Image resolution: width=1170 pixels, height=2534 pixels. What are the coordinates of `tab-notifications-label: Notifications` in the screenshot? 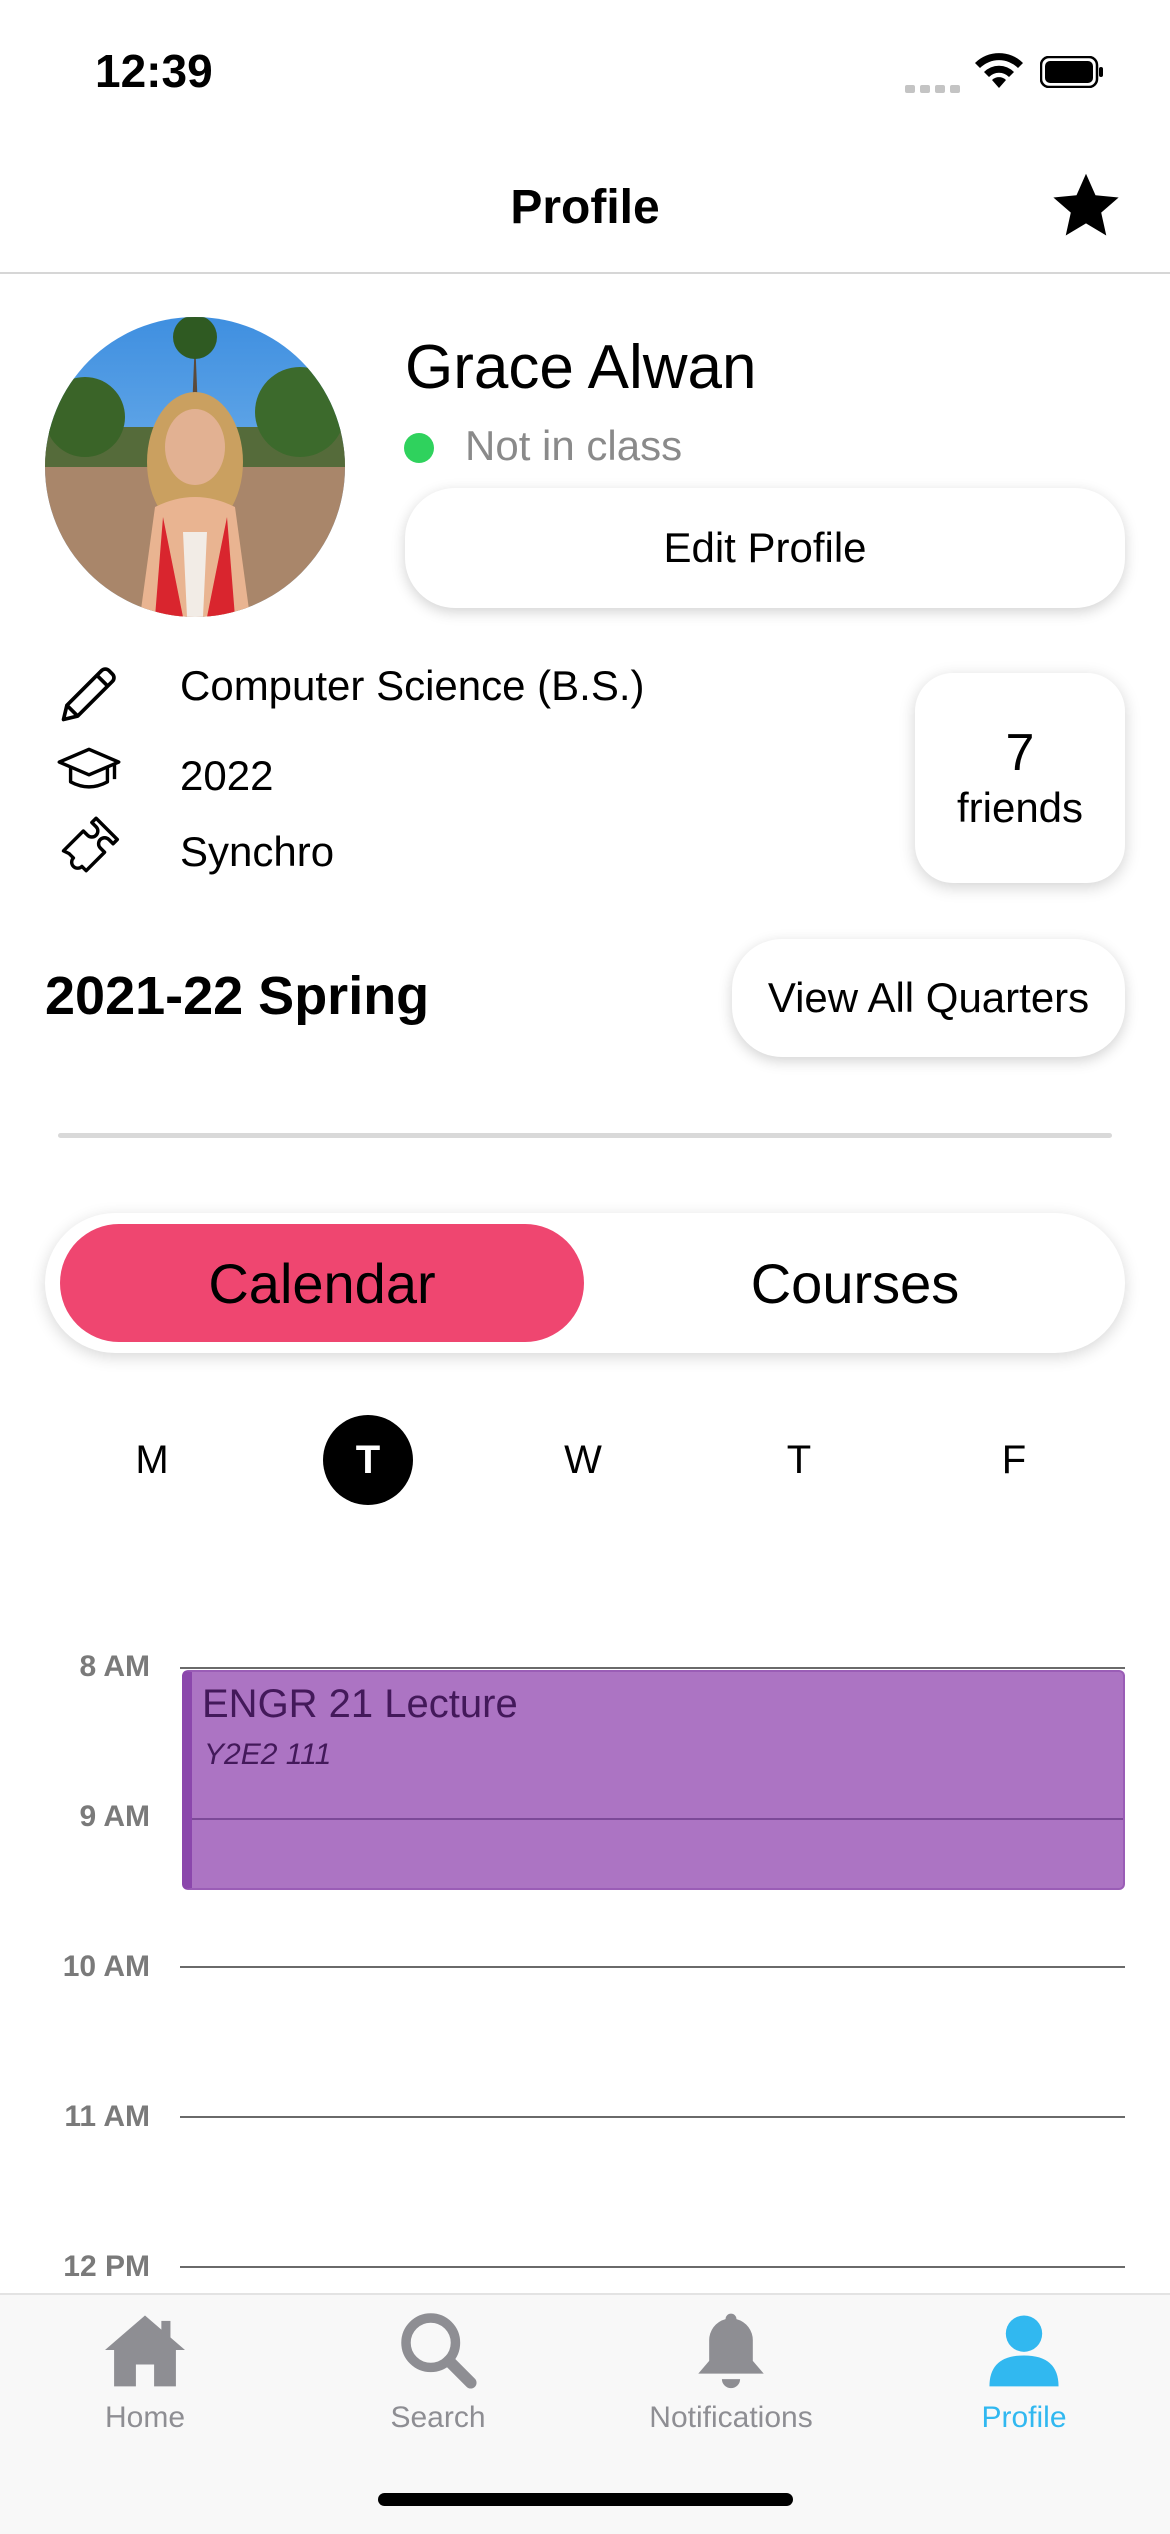 It's located at (731, 2417).